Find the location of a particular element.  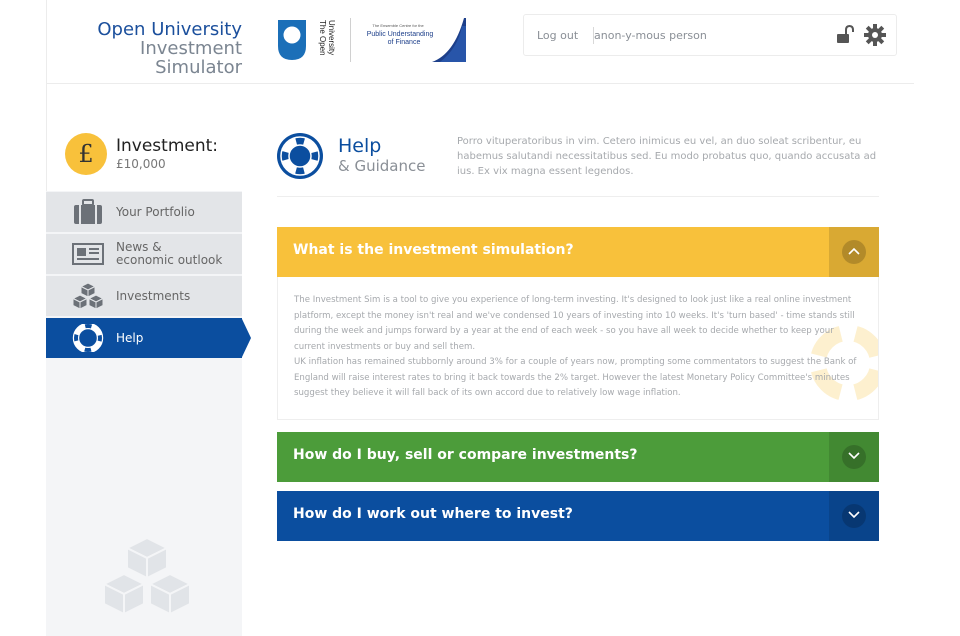

sidebar-item-investments: Investments is located at coordinates (144, 296).